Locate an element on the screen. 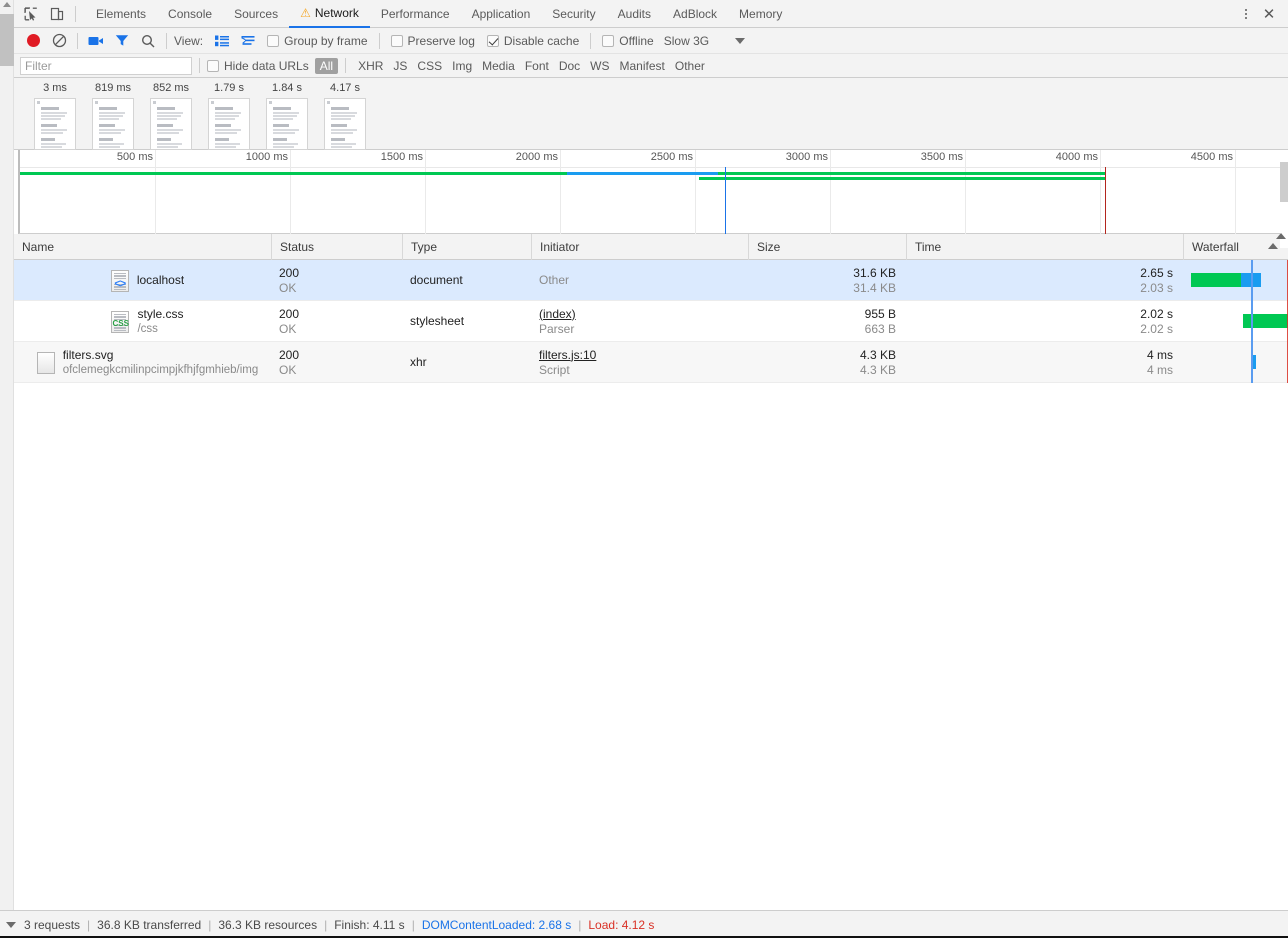  request-status-text: OK is located at coordinates (288, 369).